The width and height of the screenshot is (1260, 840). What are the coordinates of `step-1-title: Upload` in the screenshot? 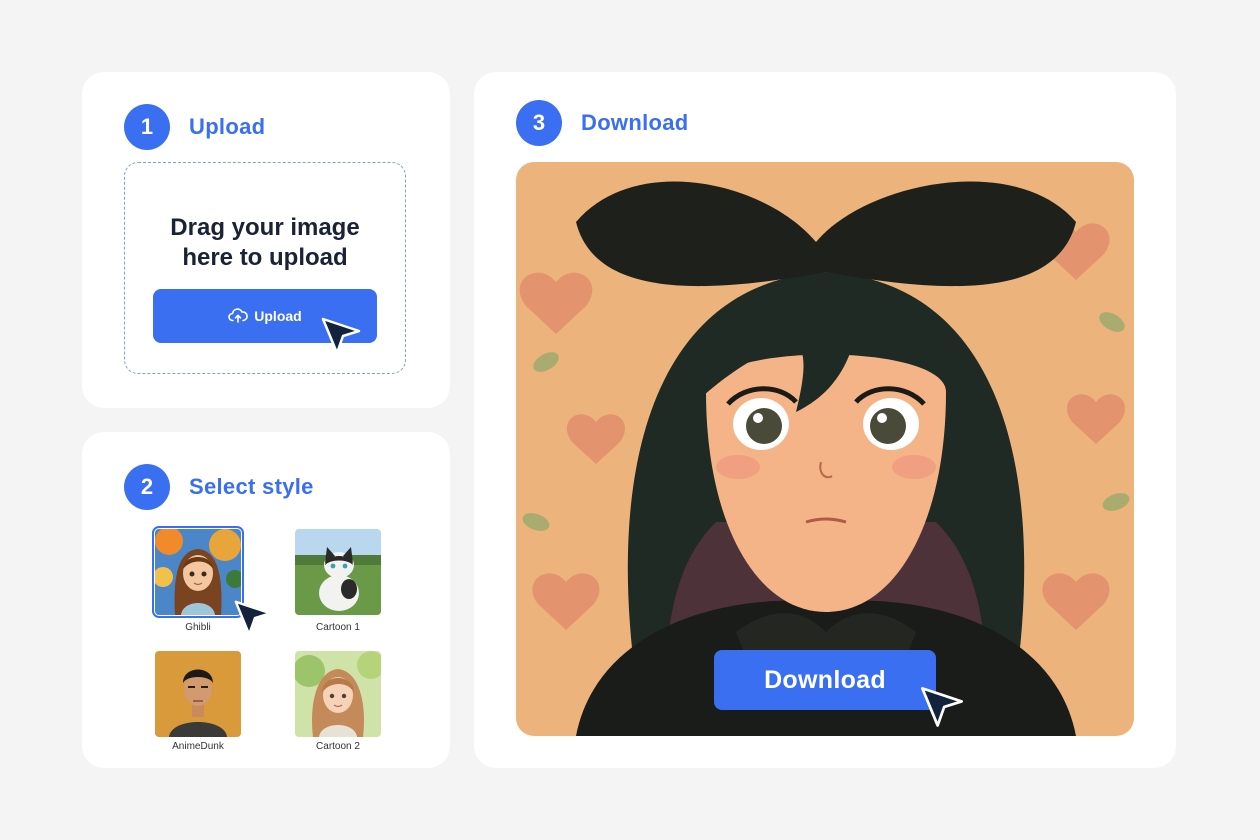 It's located at (227, 126).